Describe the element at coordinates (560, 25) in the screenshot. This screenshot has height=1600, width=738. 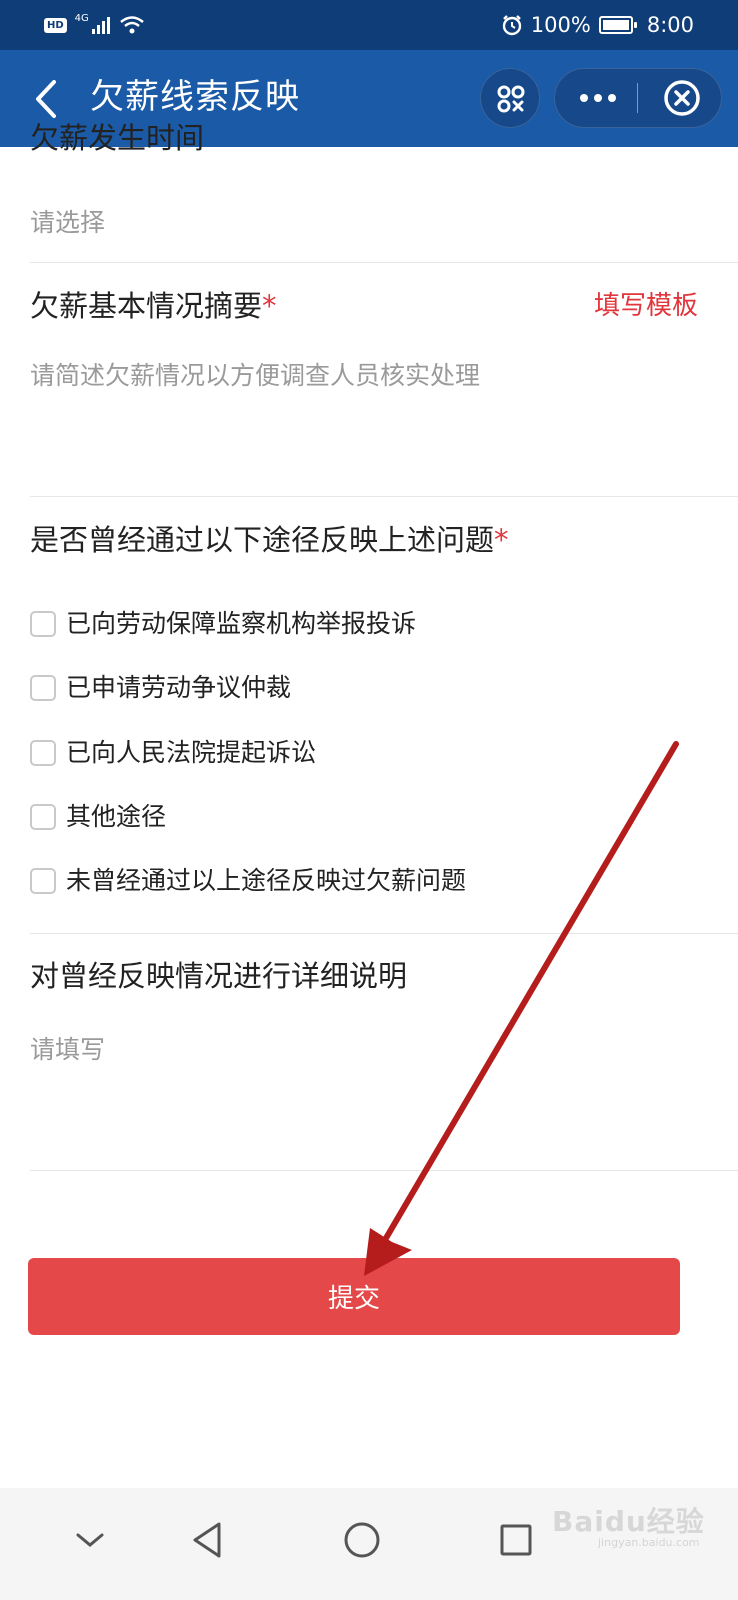
I see `battery-percent: 100%` at that location.